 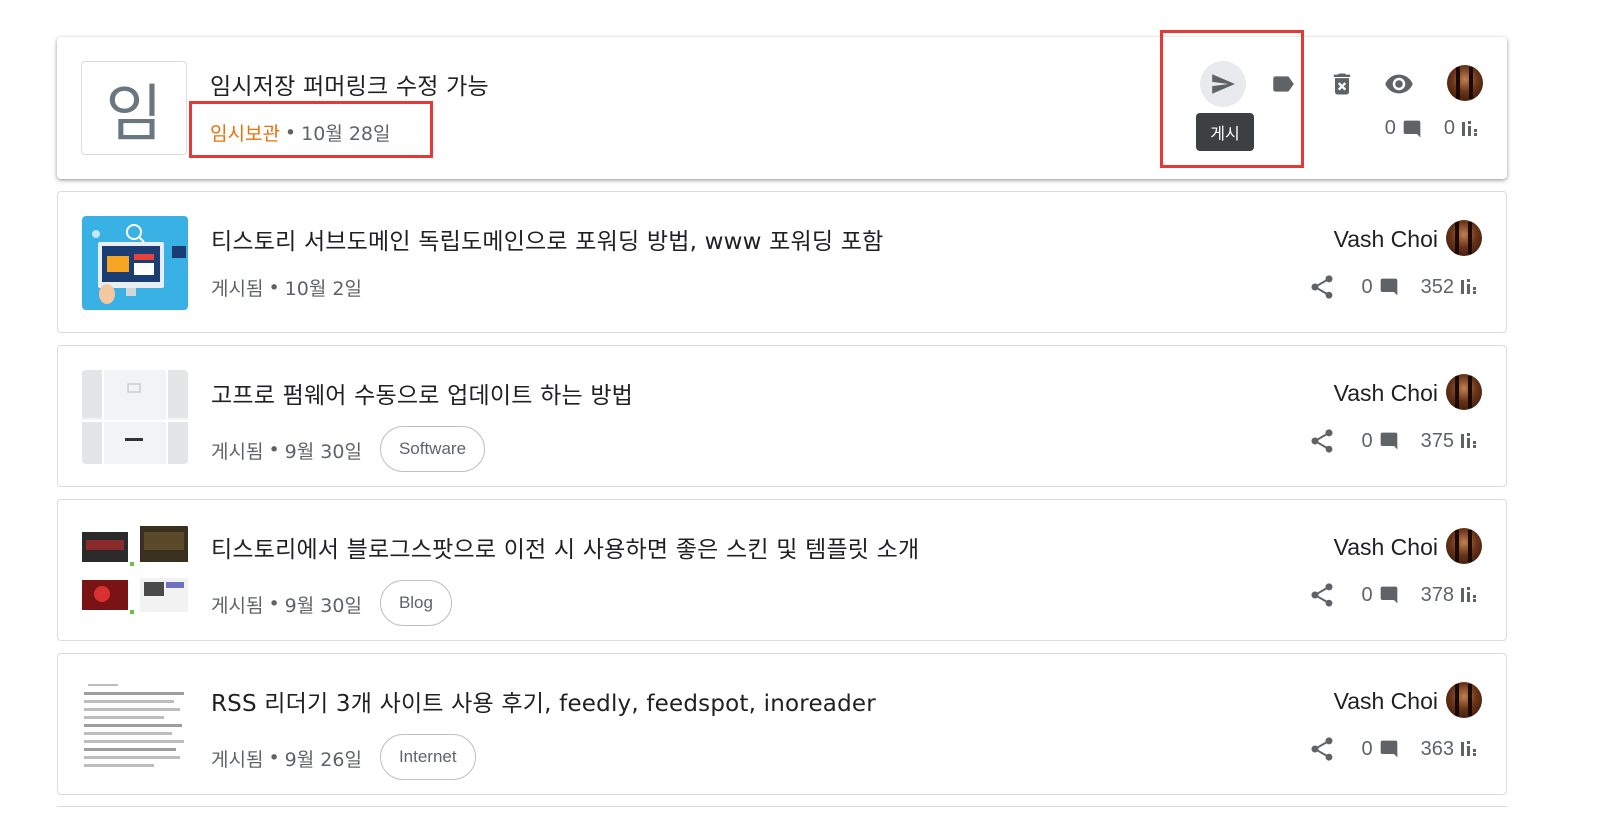 I want to click on post-meta: 게시됨 • 9월 30일 Software, so click(x=348, y=449).